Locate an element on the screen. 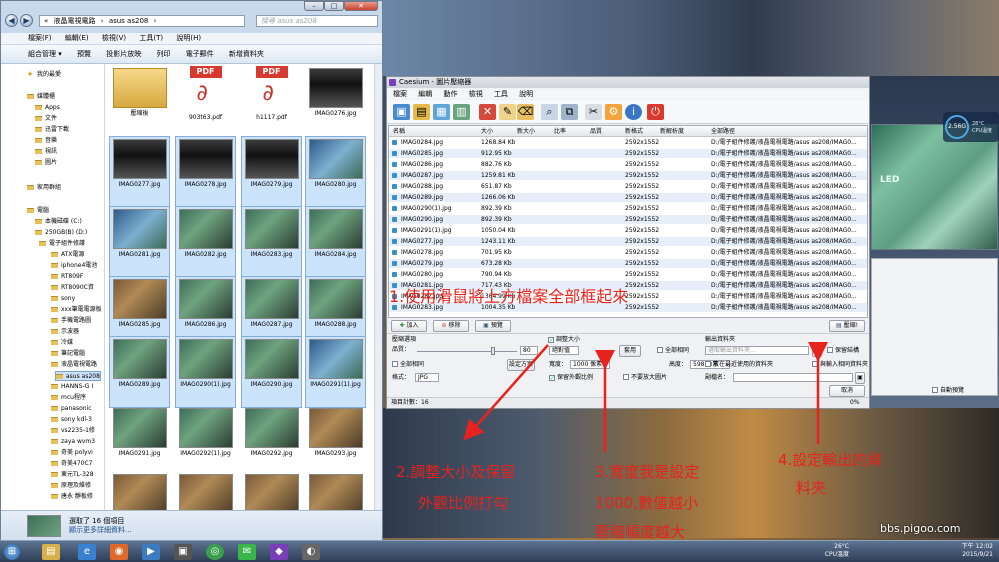  tool-taskbar-icon: ◐ is located at coordinates (311, 552).